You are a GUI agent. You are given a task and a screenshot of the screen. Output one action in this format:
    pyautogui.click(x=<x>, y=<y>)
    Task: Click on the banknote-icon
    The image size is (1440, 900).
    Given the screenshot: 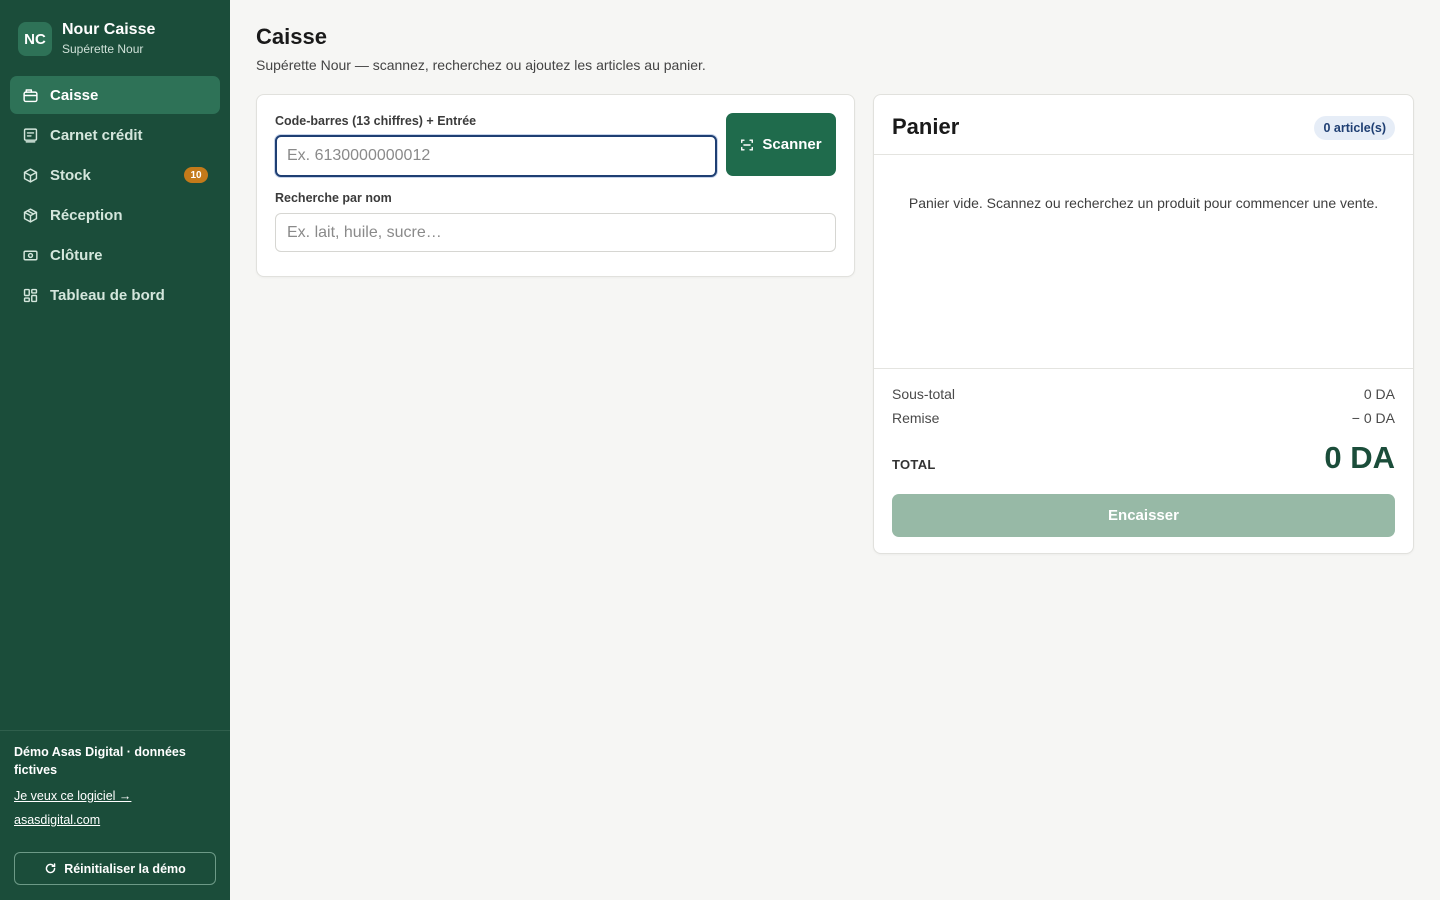 What is the action you would take?
    pyautogui.click(x=30, y=255)
    